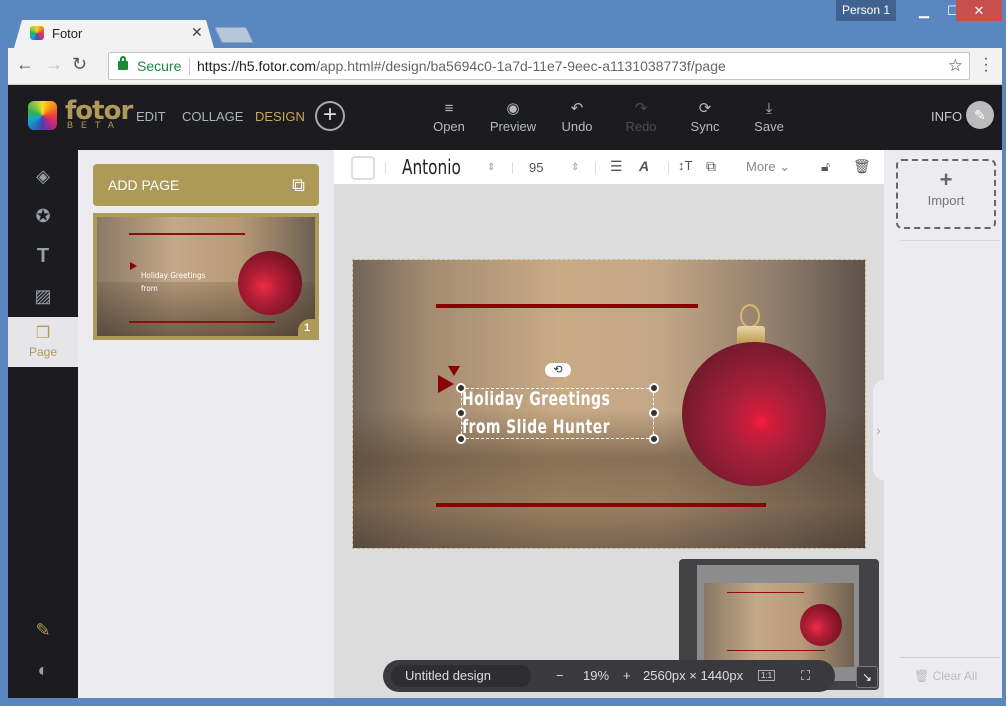 This screenshot has height=706, width=1006. I want to click on minimap-line-bottom, so click(776, 650).